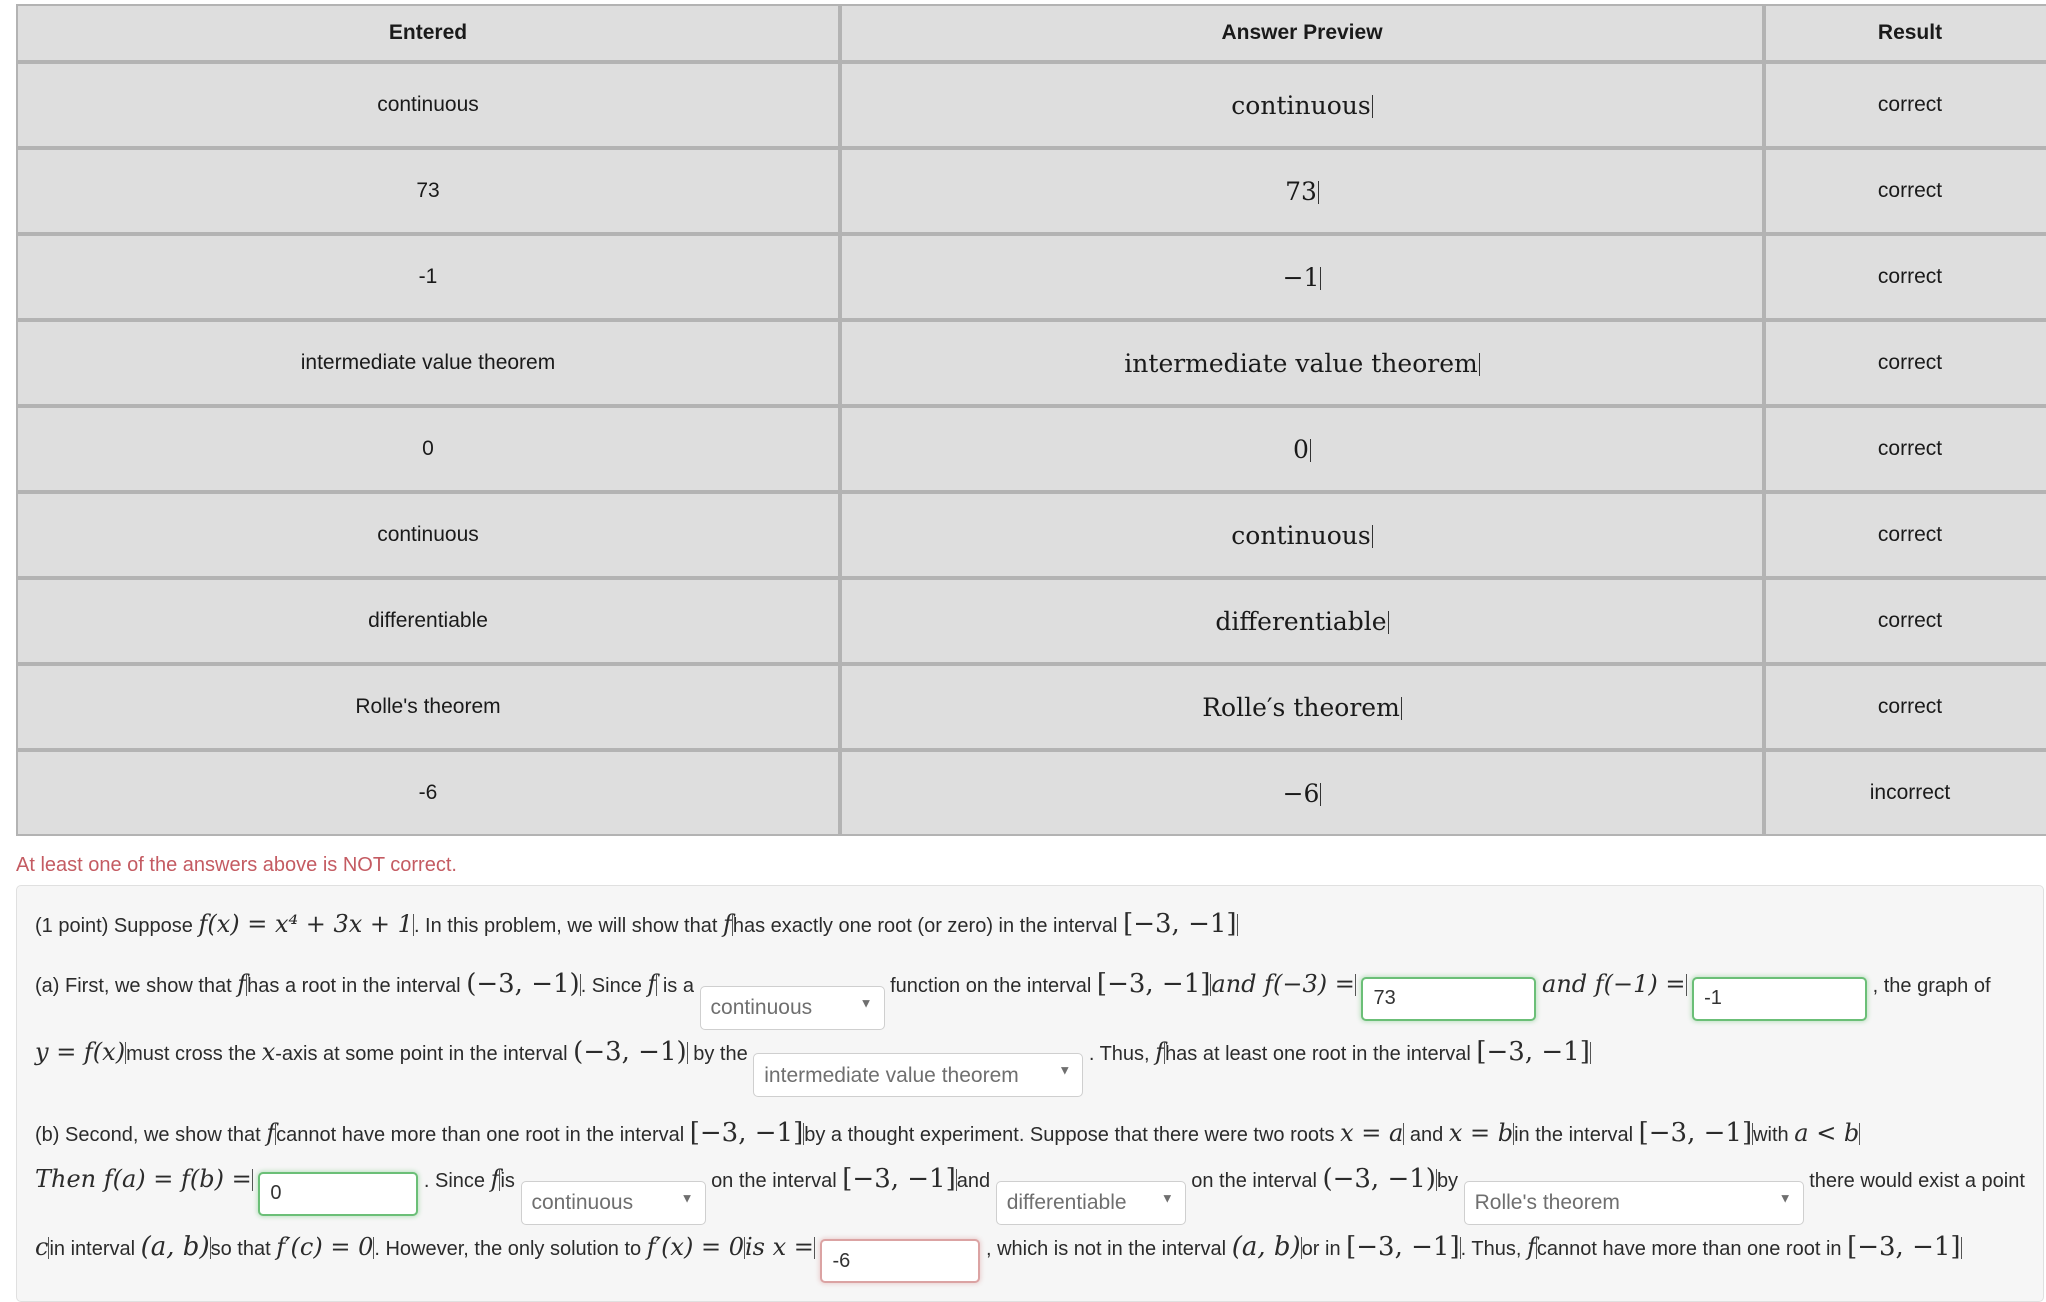 The height and width of the screenshot is (1302, 2046). What do you see at coordinates (114, 926) in the screenshot?
I see `points-label: (1 point) Suppose` at bounding box center [114, 926].